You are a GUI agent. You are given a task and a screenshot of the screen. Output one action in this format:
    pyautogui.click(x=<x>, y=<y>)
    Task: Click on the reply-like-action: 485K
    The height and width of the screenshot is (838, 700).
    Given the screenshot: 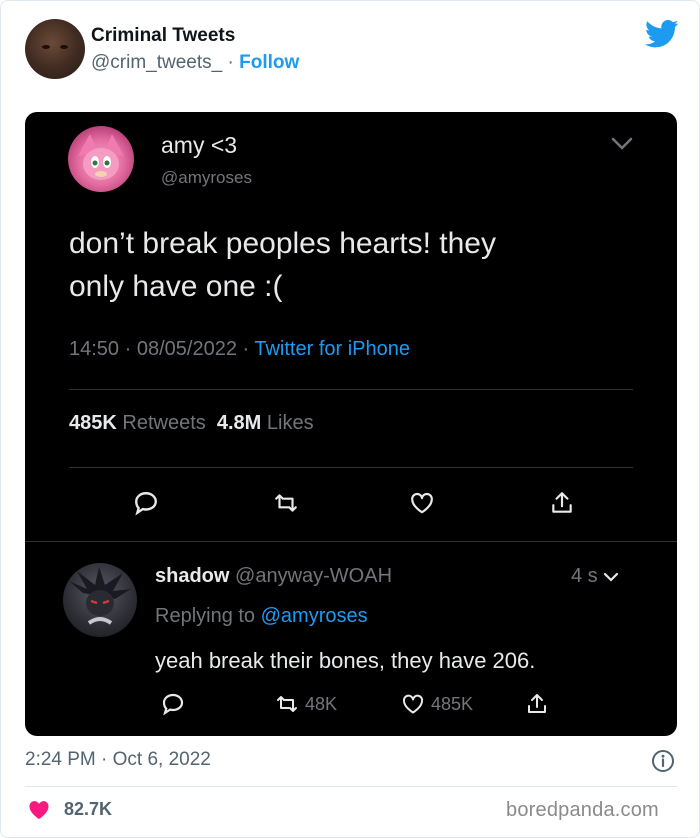 What is the action you would take?
    pyautogui.click(x=437, y=704)
    